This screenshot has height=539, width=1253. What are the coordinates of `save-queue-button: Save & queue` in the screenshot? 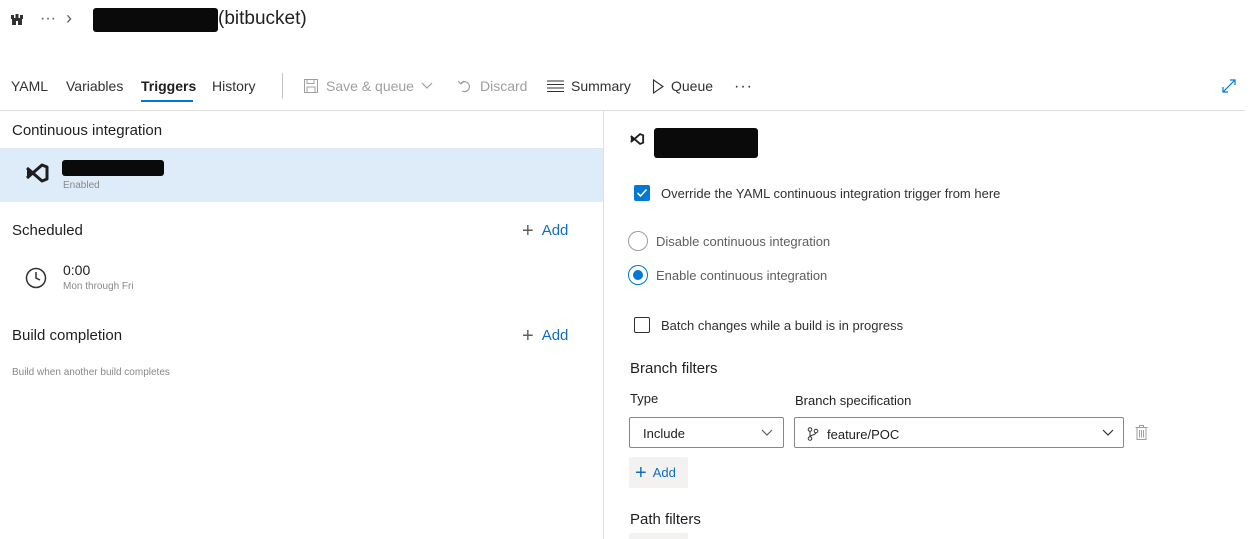 It's located at (368, 86).